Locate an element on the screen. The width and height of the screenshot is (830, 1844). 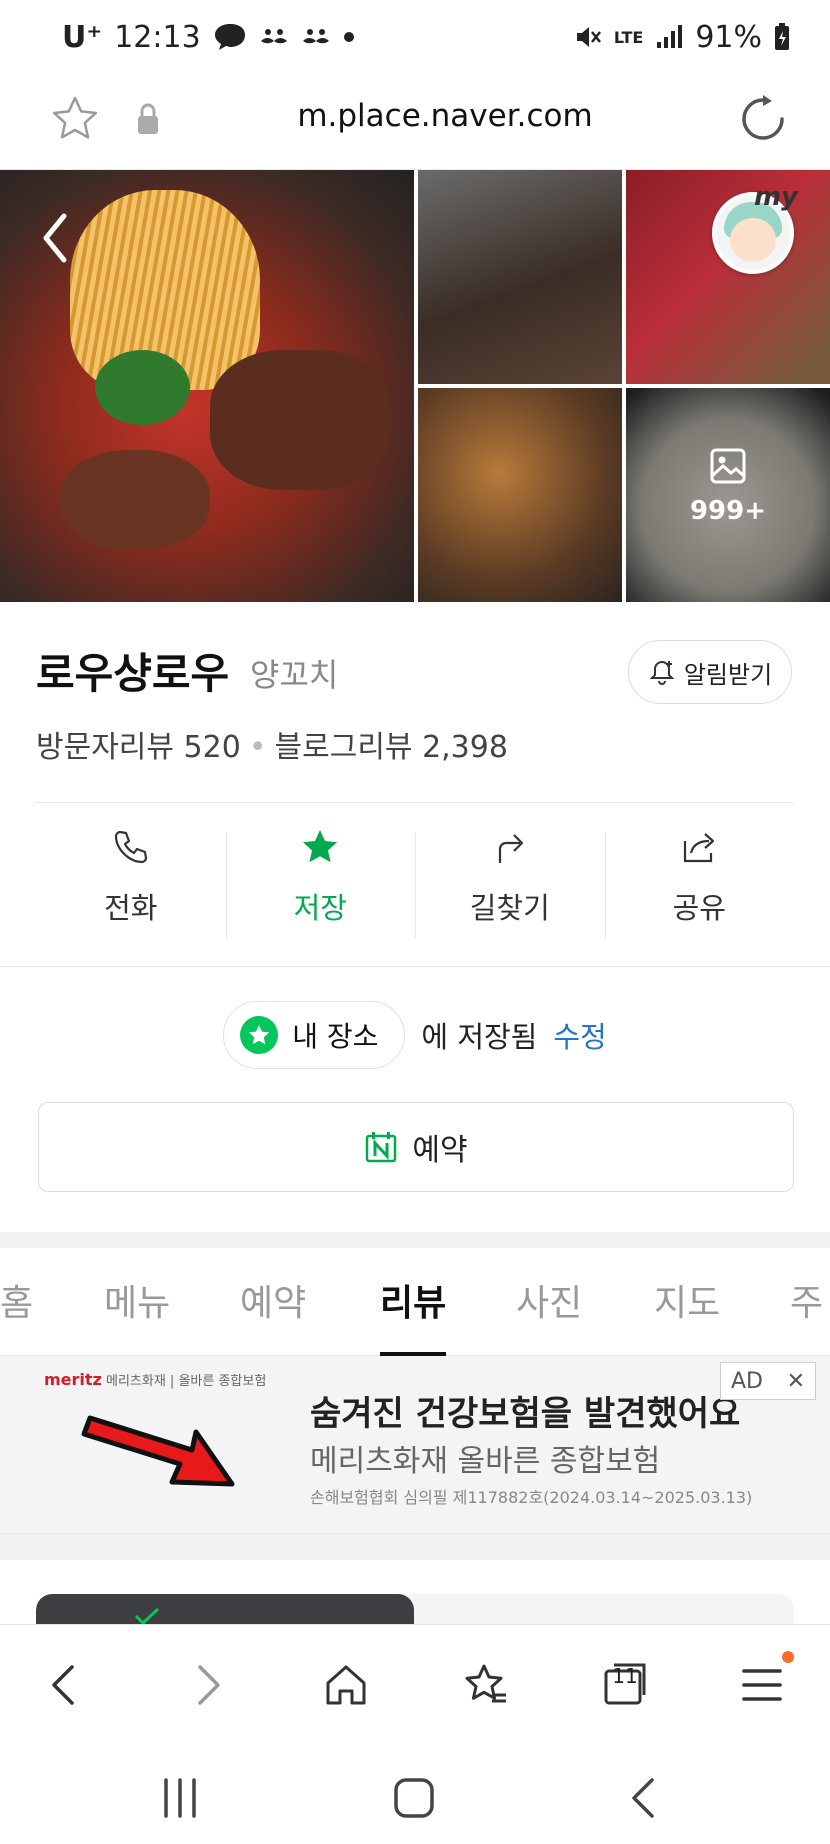
share-button: 공유 is located at coordinates (699, 877).